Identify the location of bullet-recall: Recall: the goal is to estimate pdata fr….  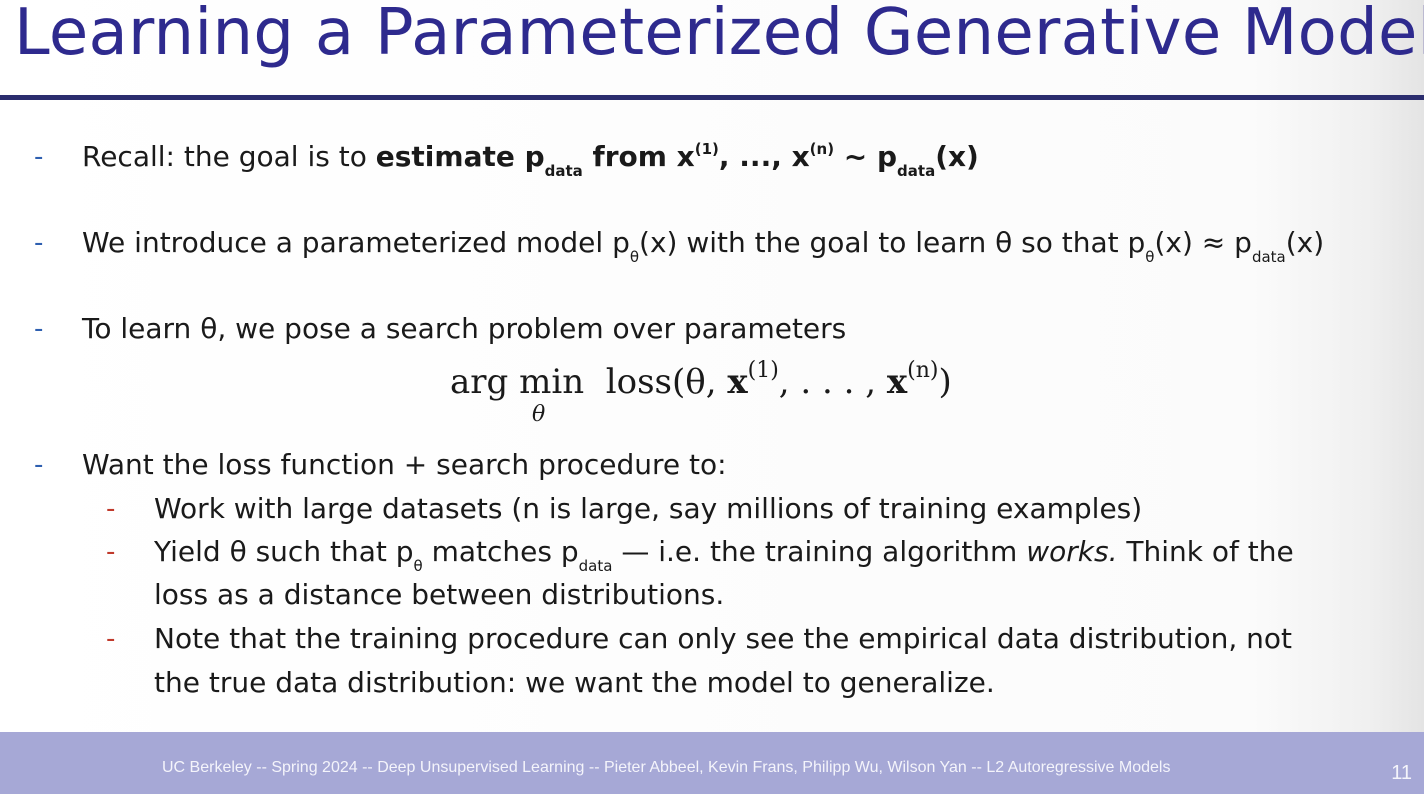
(530, 160).